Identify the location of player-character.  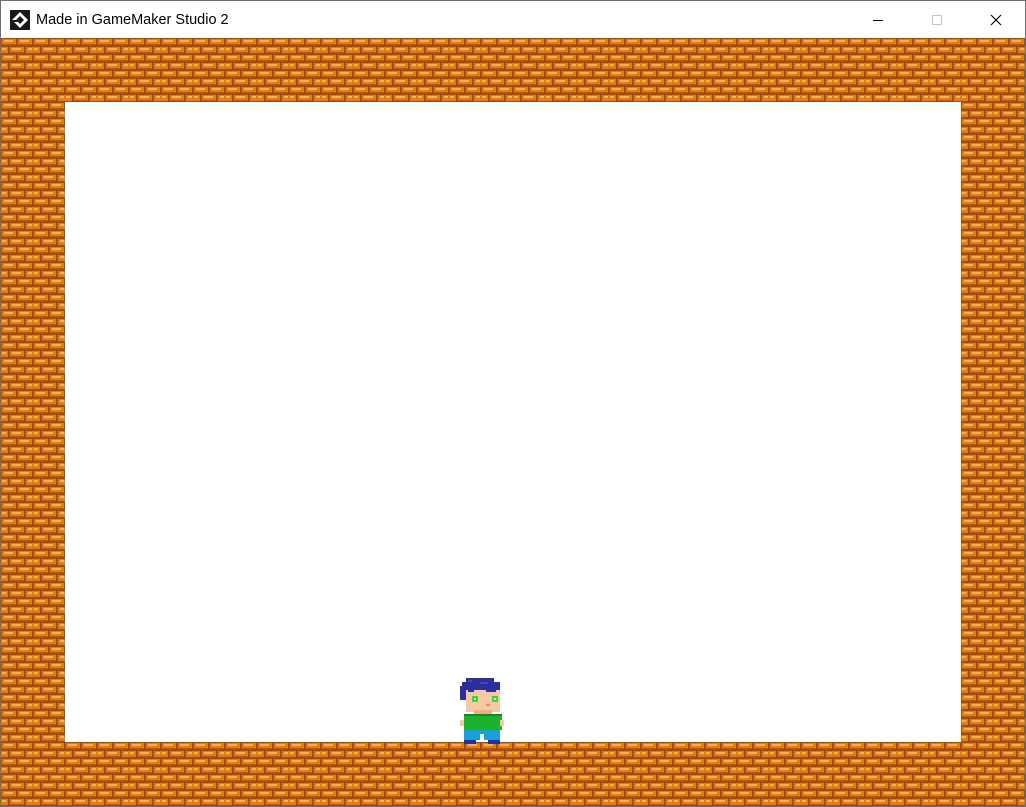
(481, 711).